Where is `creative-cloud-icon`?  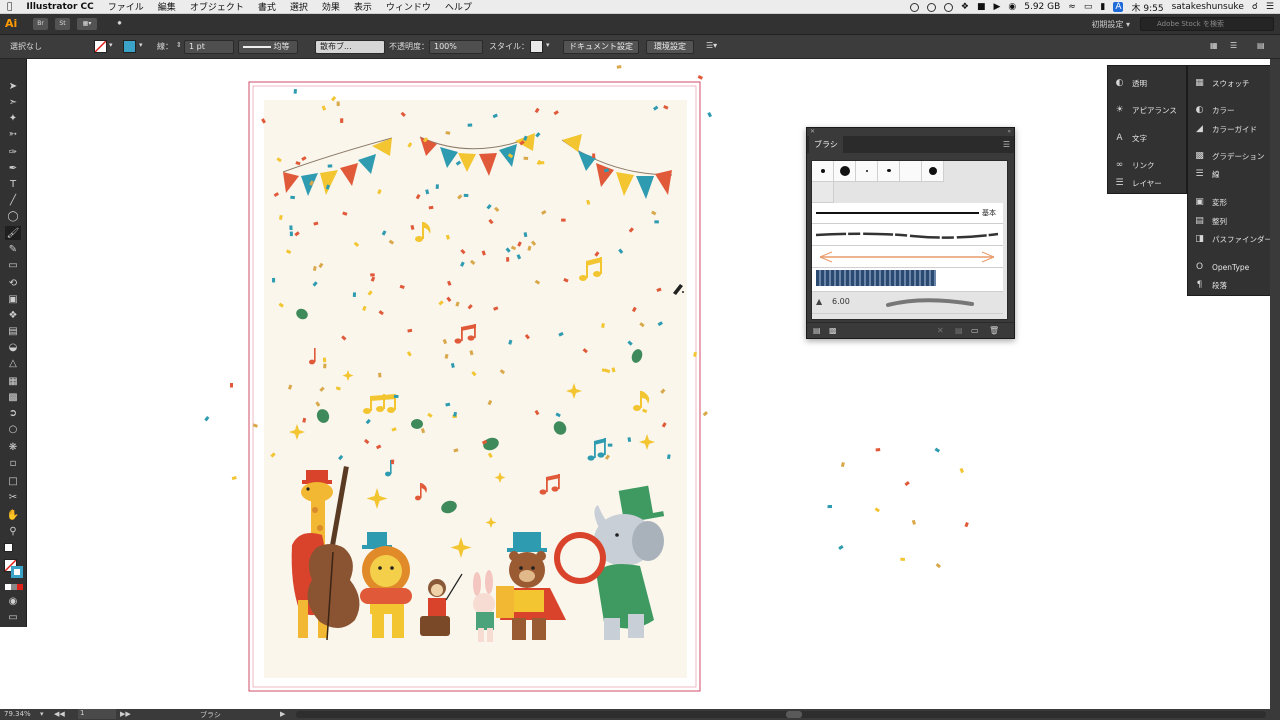 creative-cloud-icon is located at coordinates (948, 7).